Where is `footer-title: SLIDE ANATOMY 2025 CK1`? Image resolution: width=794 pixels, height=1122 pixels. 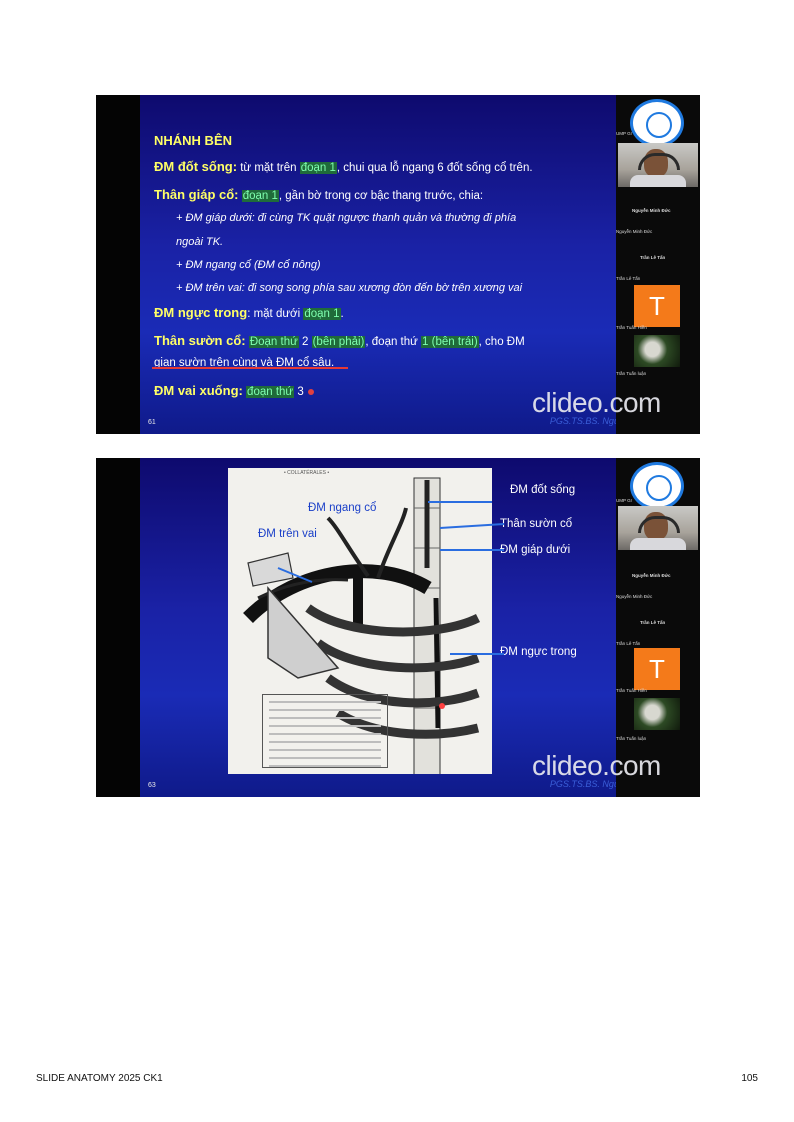
footer-title: SLIDE ANATOMY 2025 CK1 is located at coordinates (99, 1078).